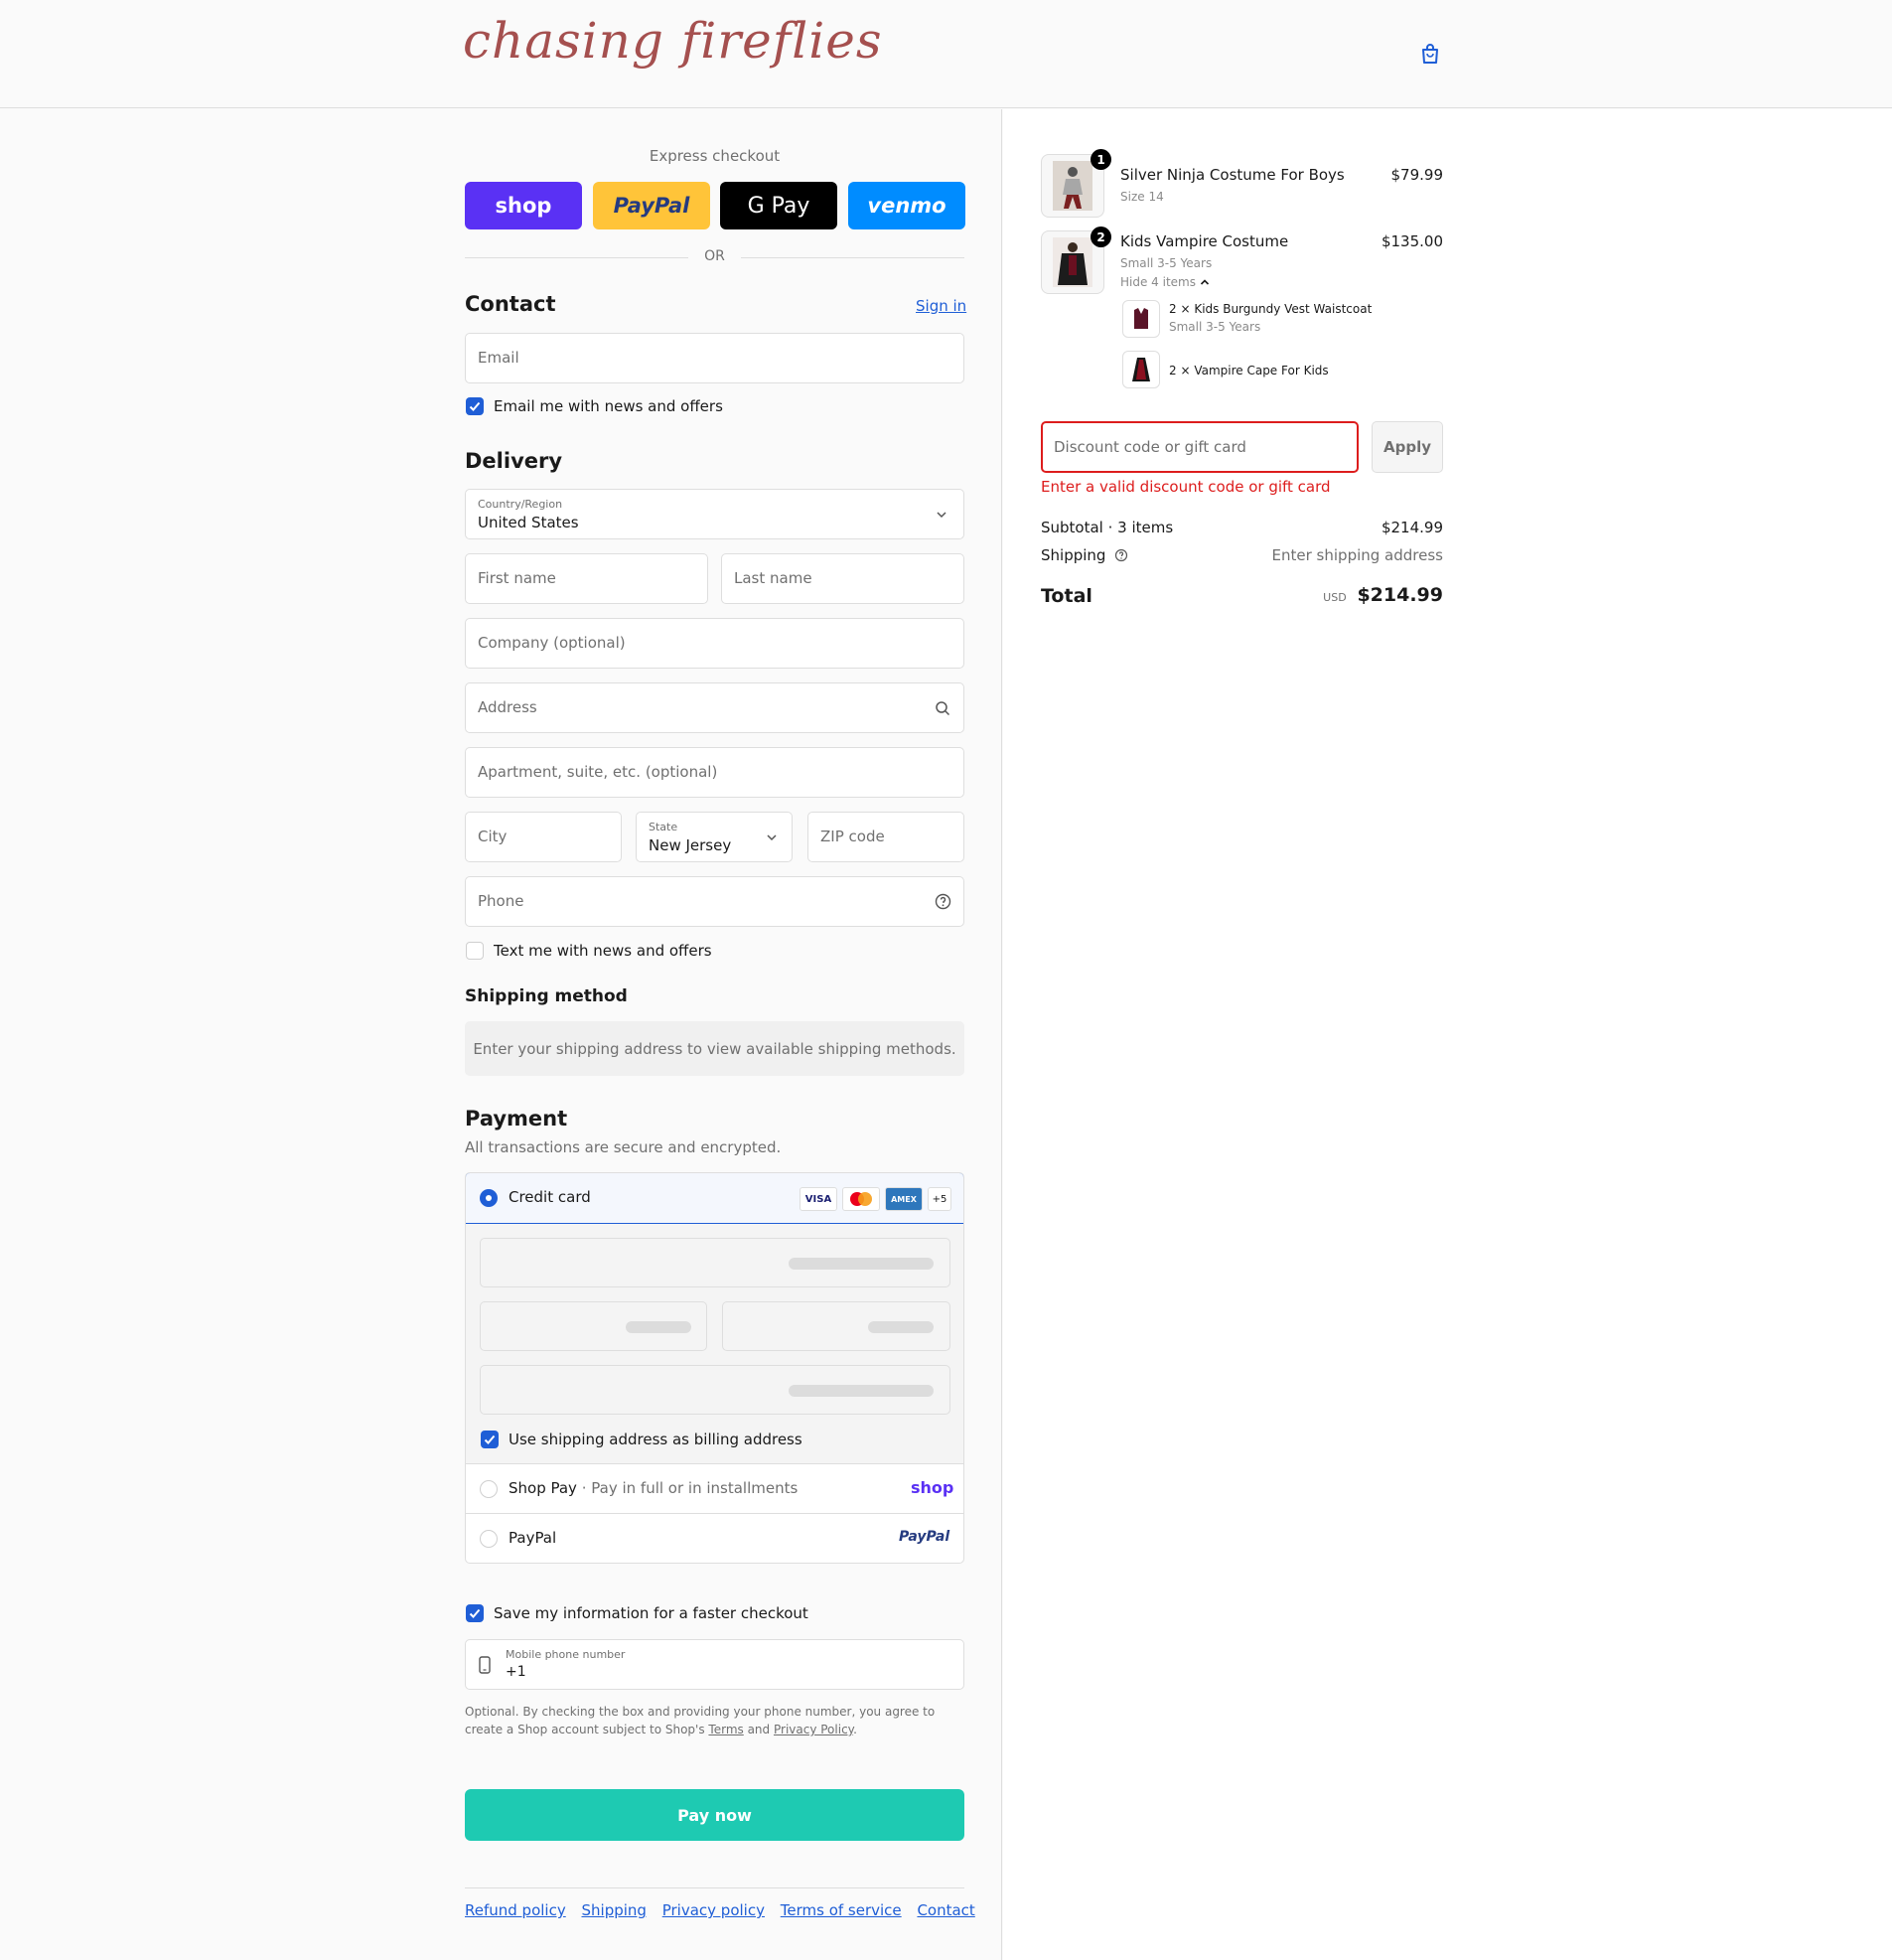 The width and height of the screenshot is (1892, 1960). I want to click on subtotal-value: $214.99, so click(1412, 527).